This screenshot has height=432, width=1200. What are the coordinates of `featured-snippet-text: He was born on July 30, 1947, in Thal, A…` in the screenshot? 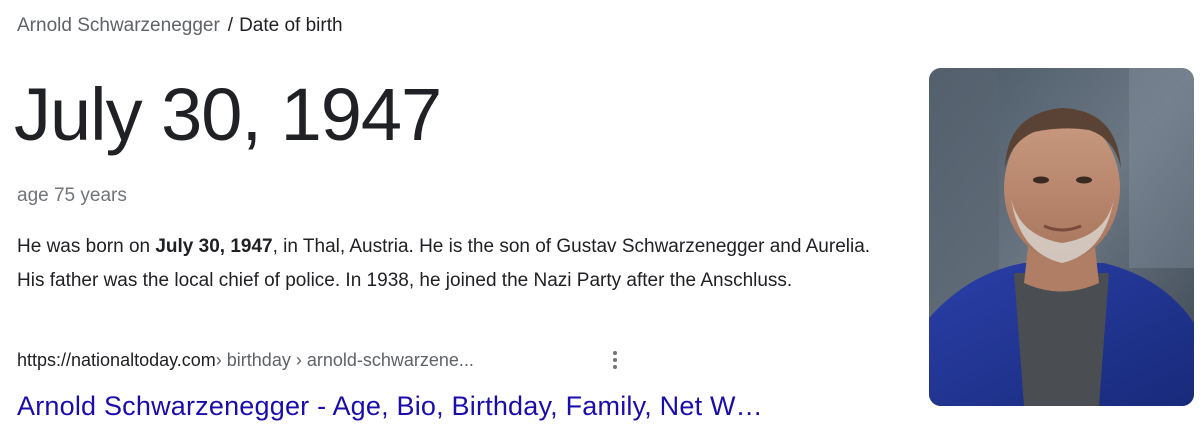 It's located at (452, 264).